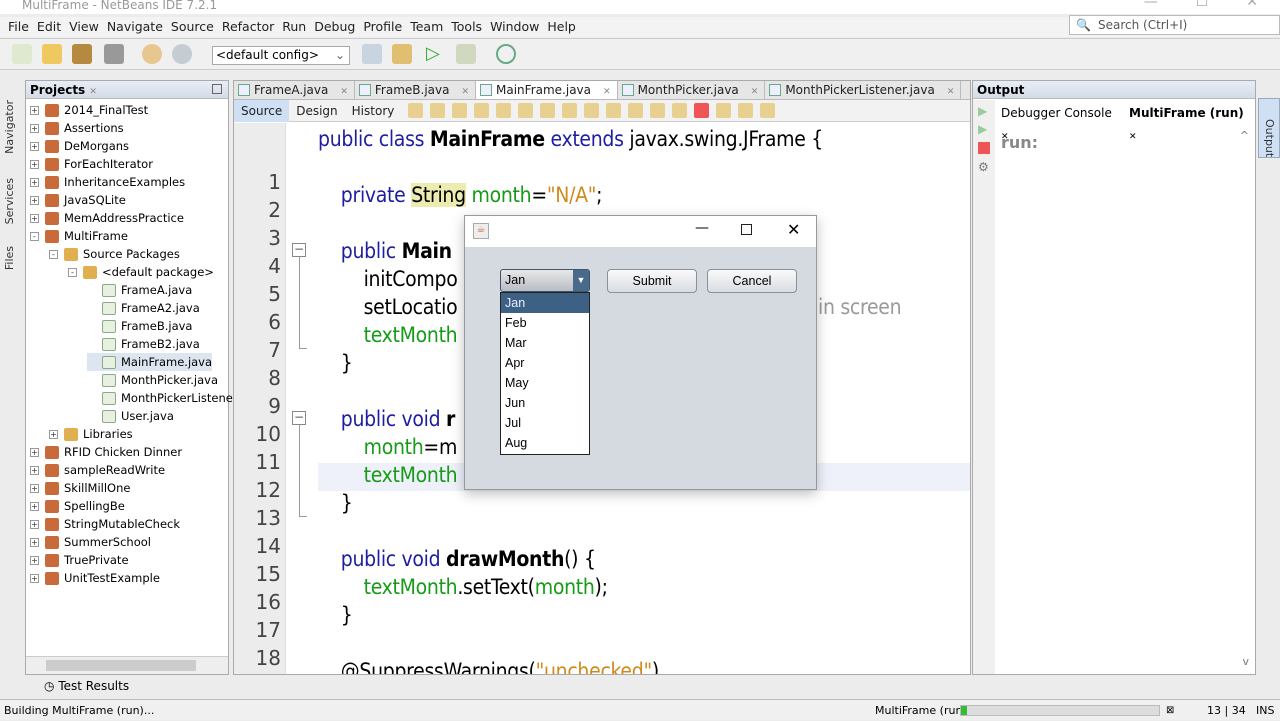 The height and width of the screenshot is (721, 1280). Describe the element at coordinates (652, 281) in the screenshot. I see `submit-button: Submit` at that location.